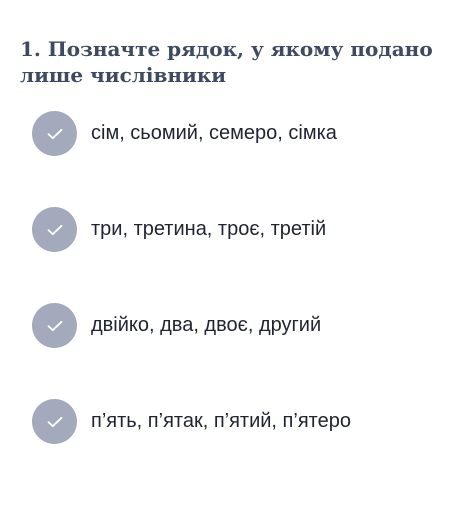 This screenshot has width=474, height=524. I want to click on answer-option: три, третина, троє, третій, so click(179, 229).